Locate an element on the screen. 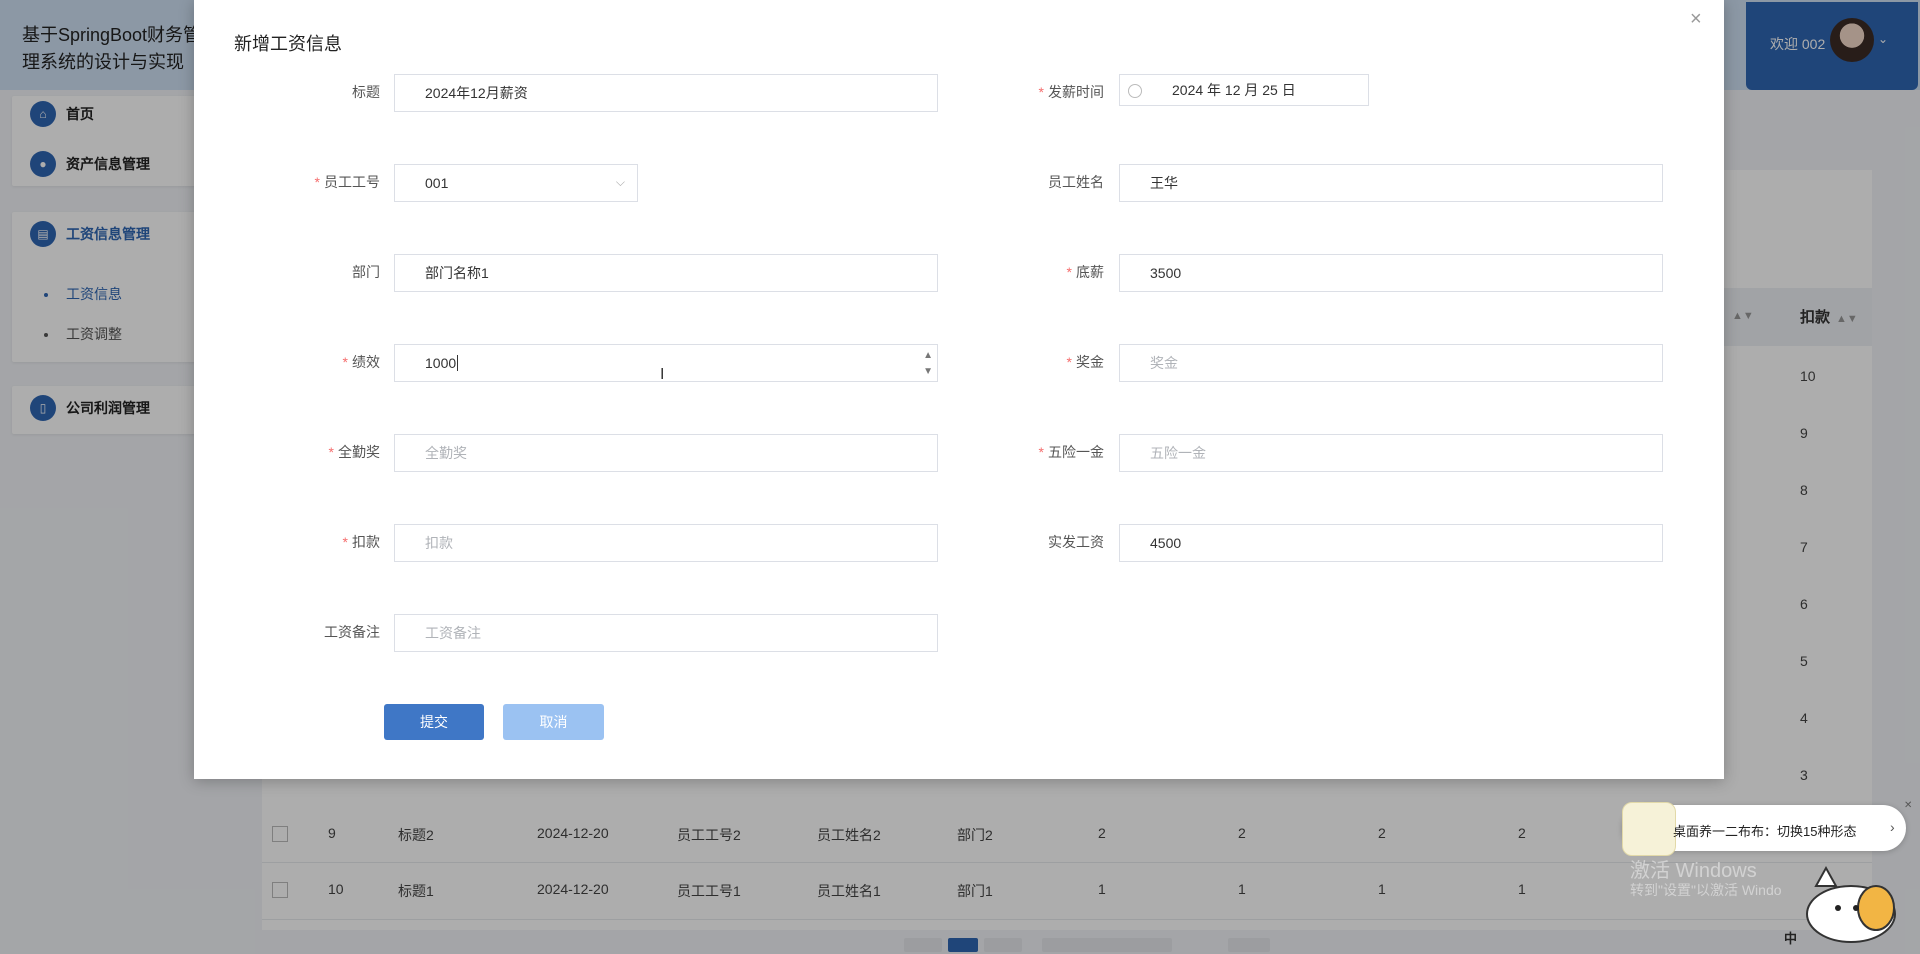 This screenshot has width=1920, height=954. label-text: 工资备注 is located at coordinates (352, 632).